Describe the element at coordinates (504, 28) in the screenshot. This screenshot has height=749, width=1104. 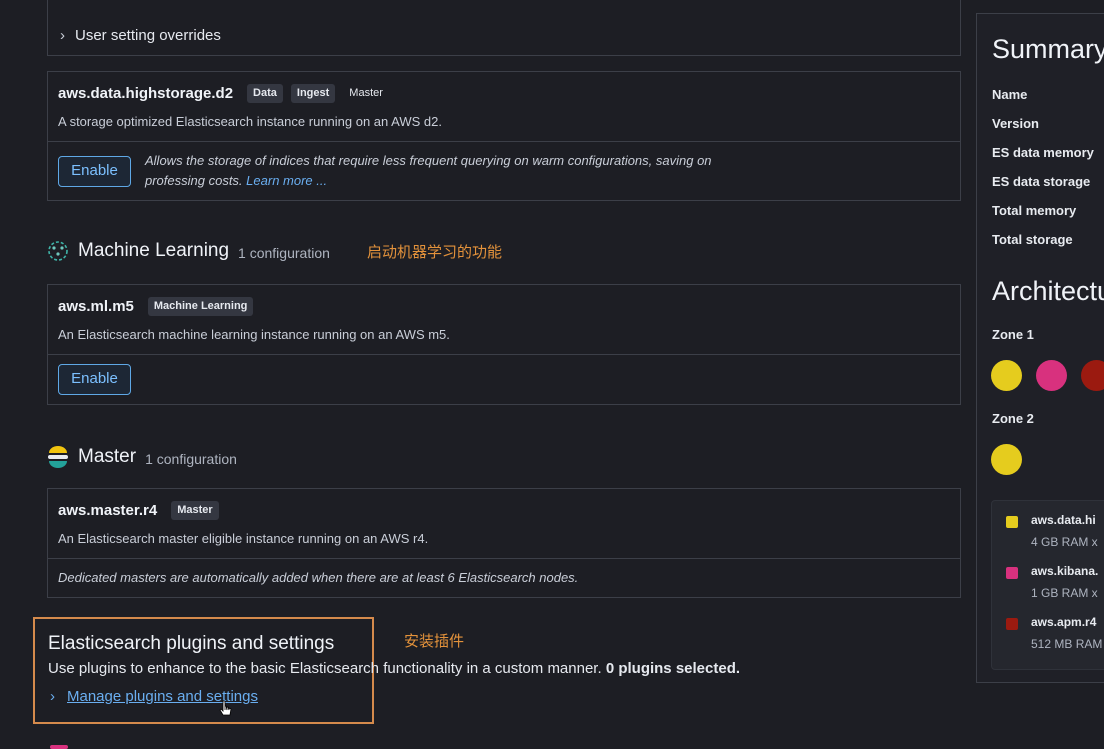
I see `user-overrides-panel: › User setting overrides` at that location.